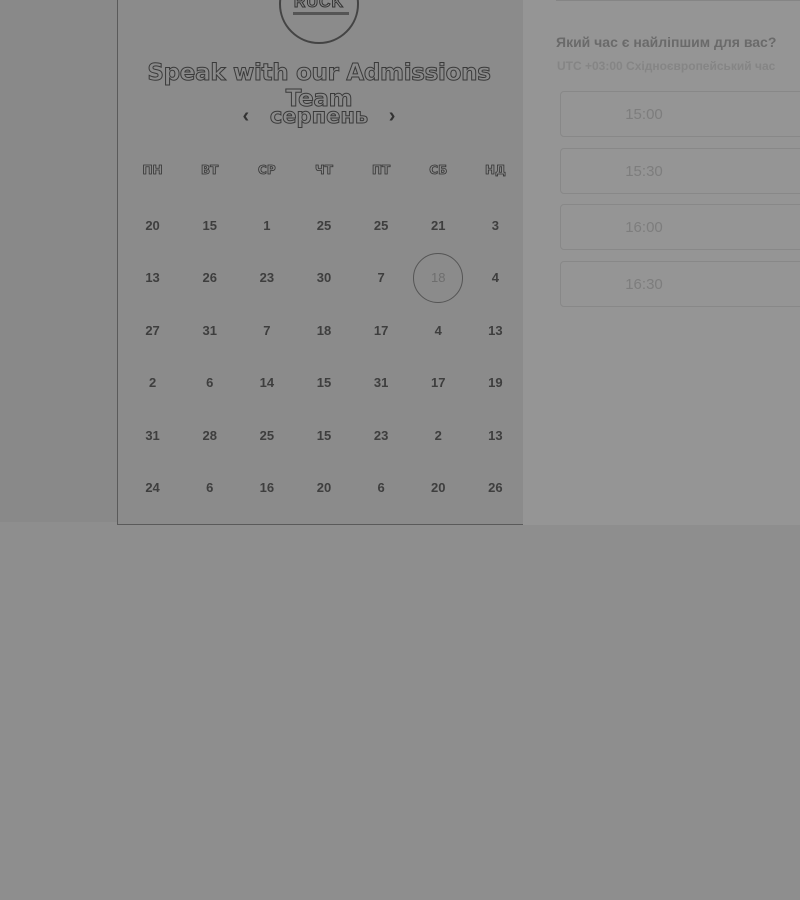 The width and height of the screenshot is (800, 900). Describe the element at coordinates (680, 171) in the screenshot. I see `time-slot-button: 15:30` at that location.